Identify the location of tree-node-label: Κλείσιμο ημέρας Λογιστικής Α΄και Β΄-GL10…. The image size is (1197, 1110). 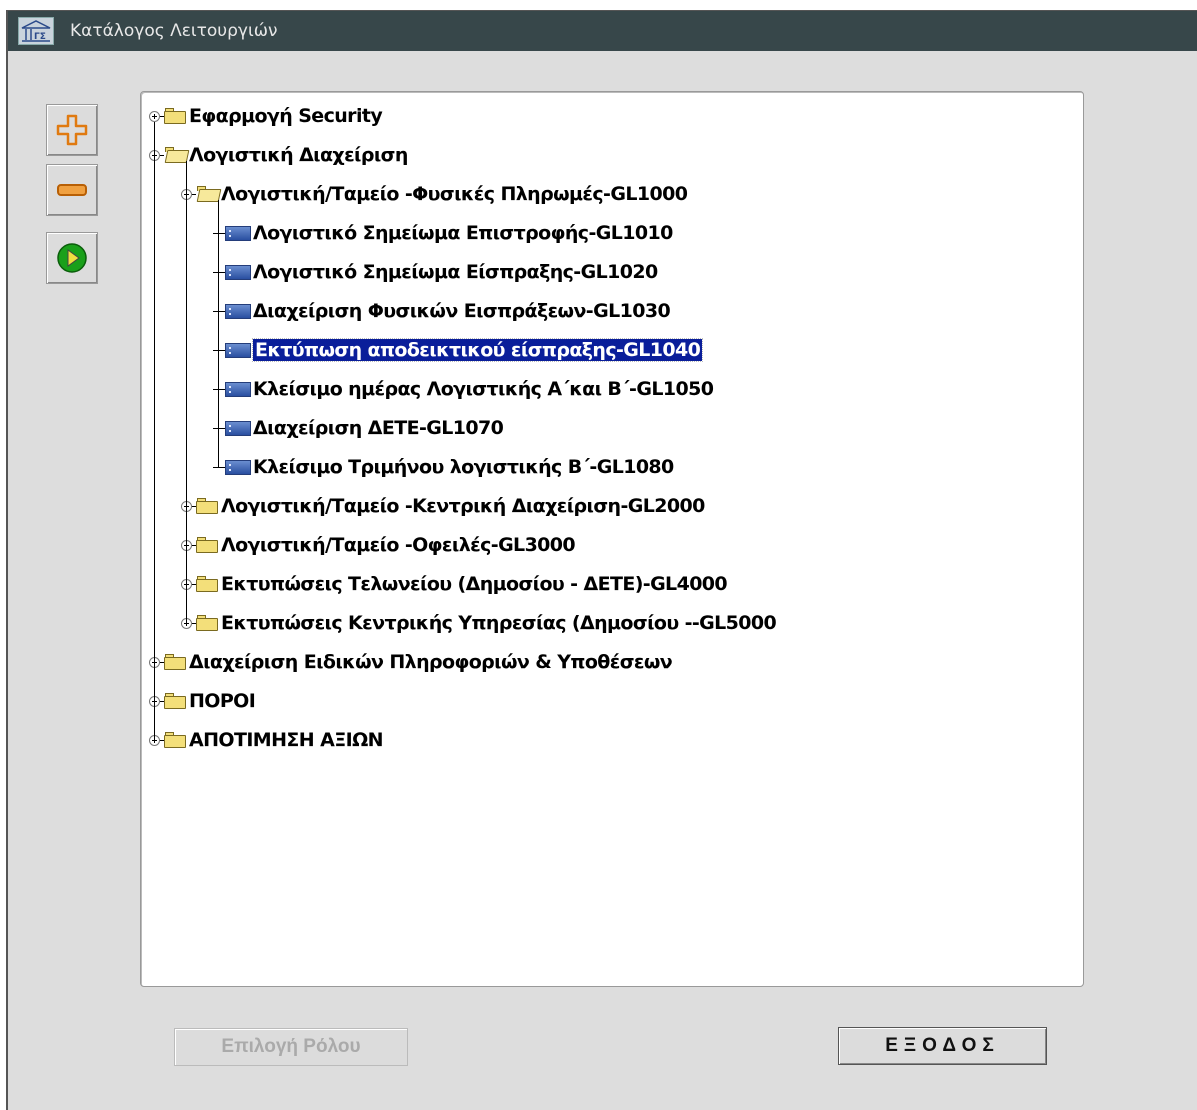
(483, 389).